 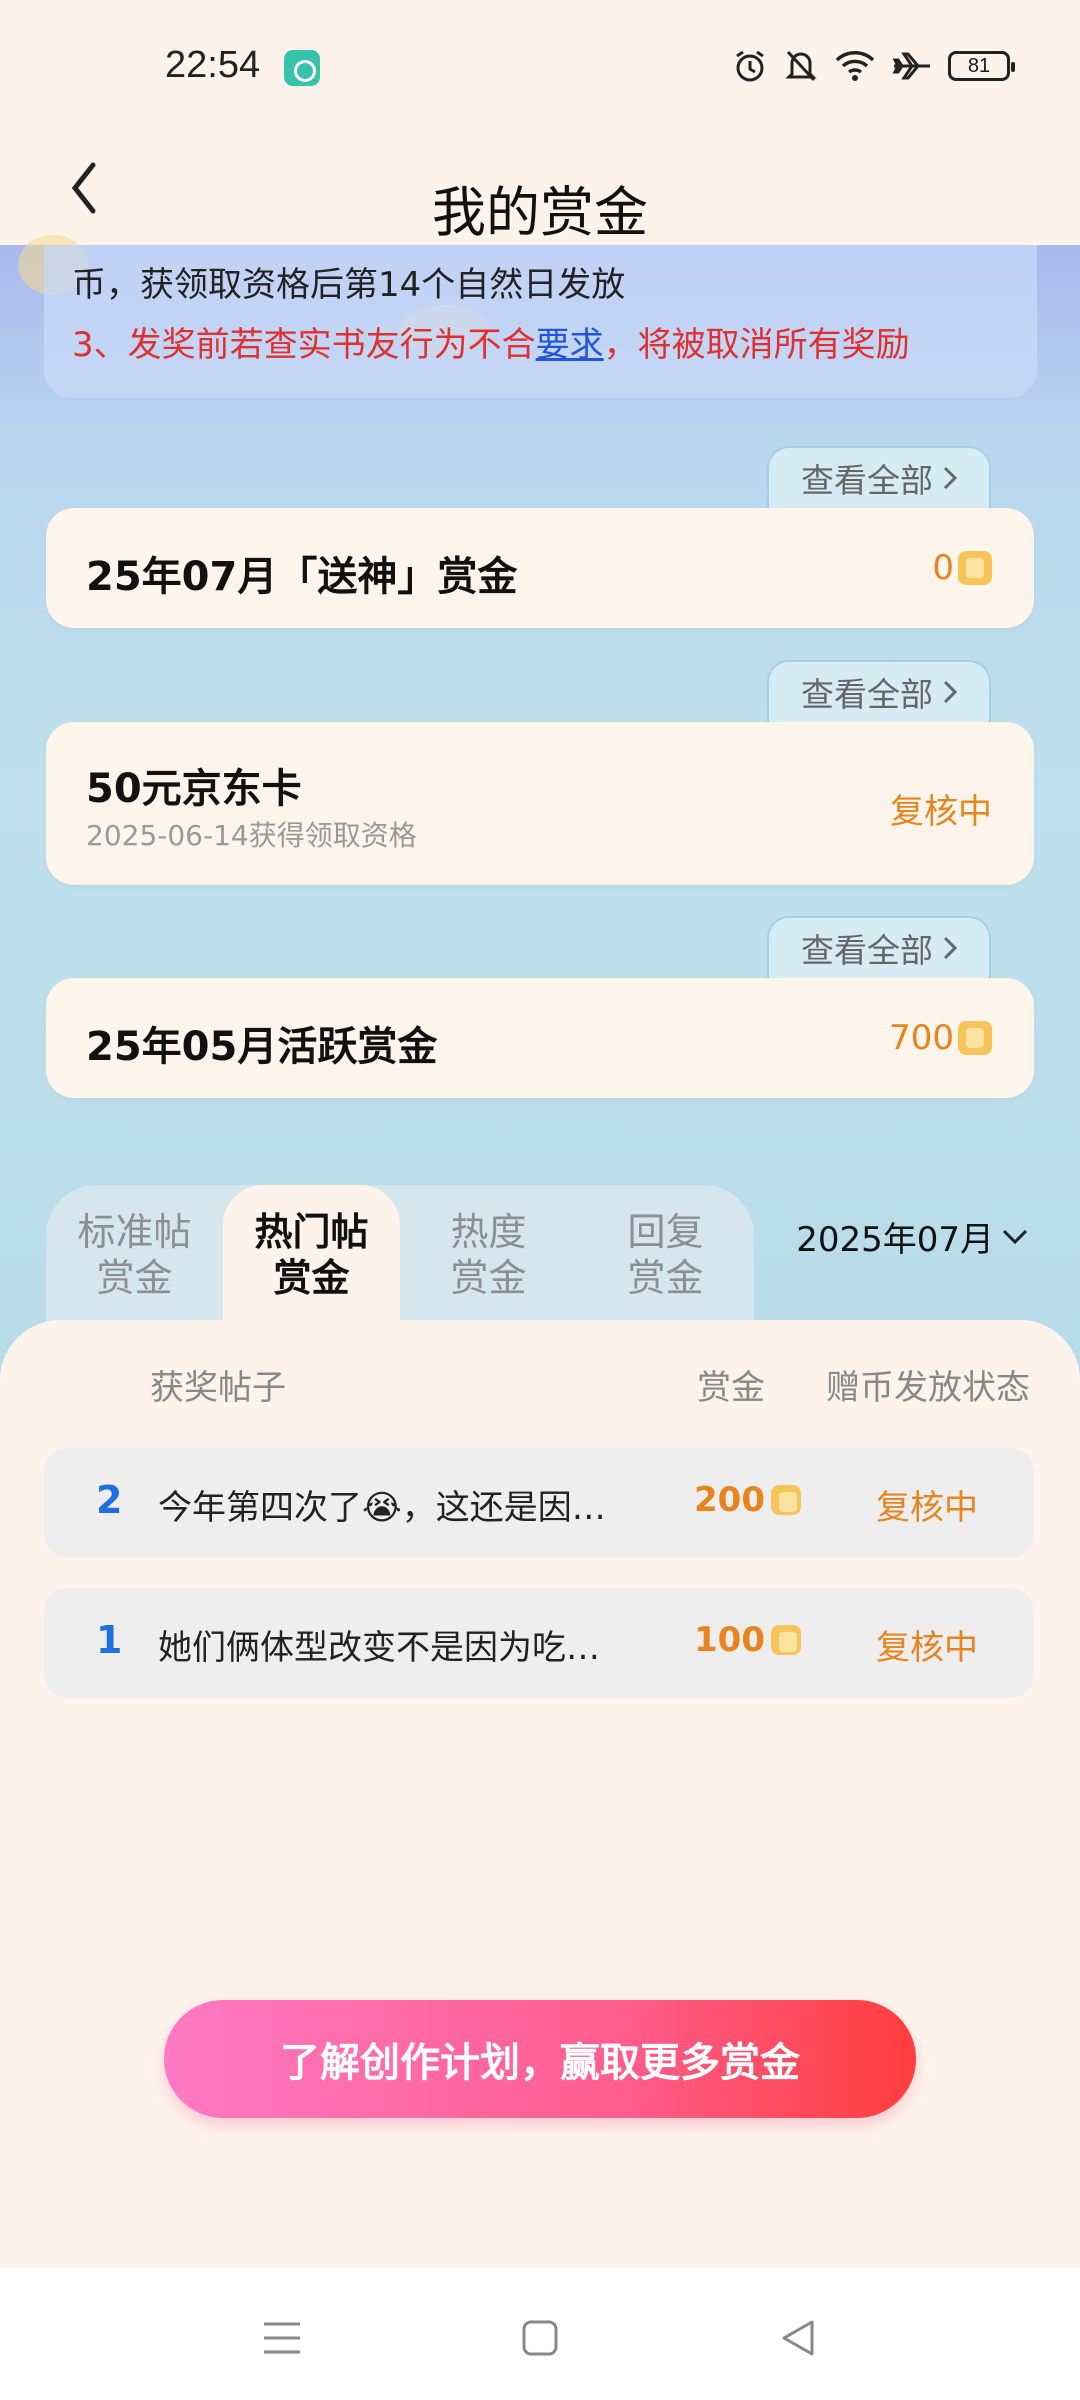 What do you see at coordinates (134, 1232) in the screenshot?
I see `tab-label: 标准帖` at bounding box center [134, 1232].